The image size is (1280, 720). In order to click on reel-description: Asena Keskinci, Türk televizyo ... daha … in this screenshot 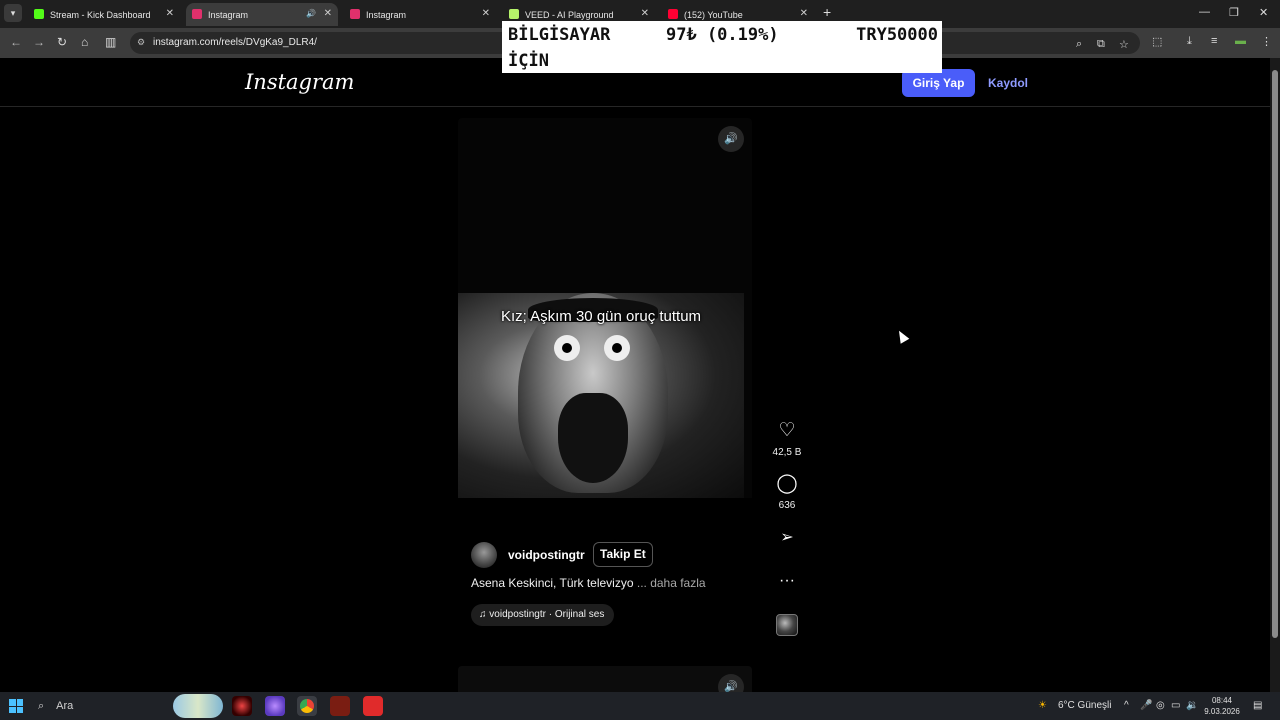, I will do `click(588, 583)`.